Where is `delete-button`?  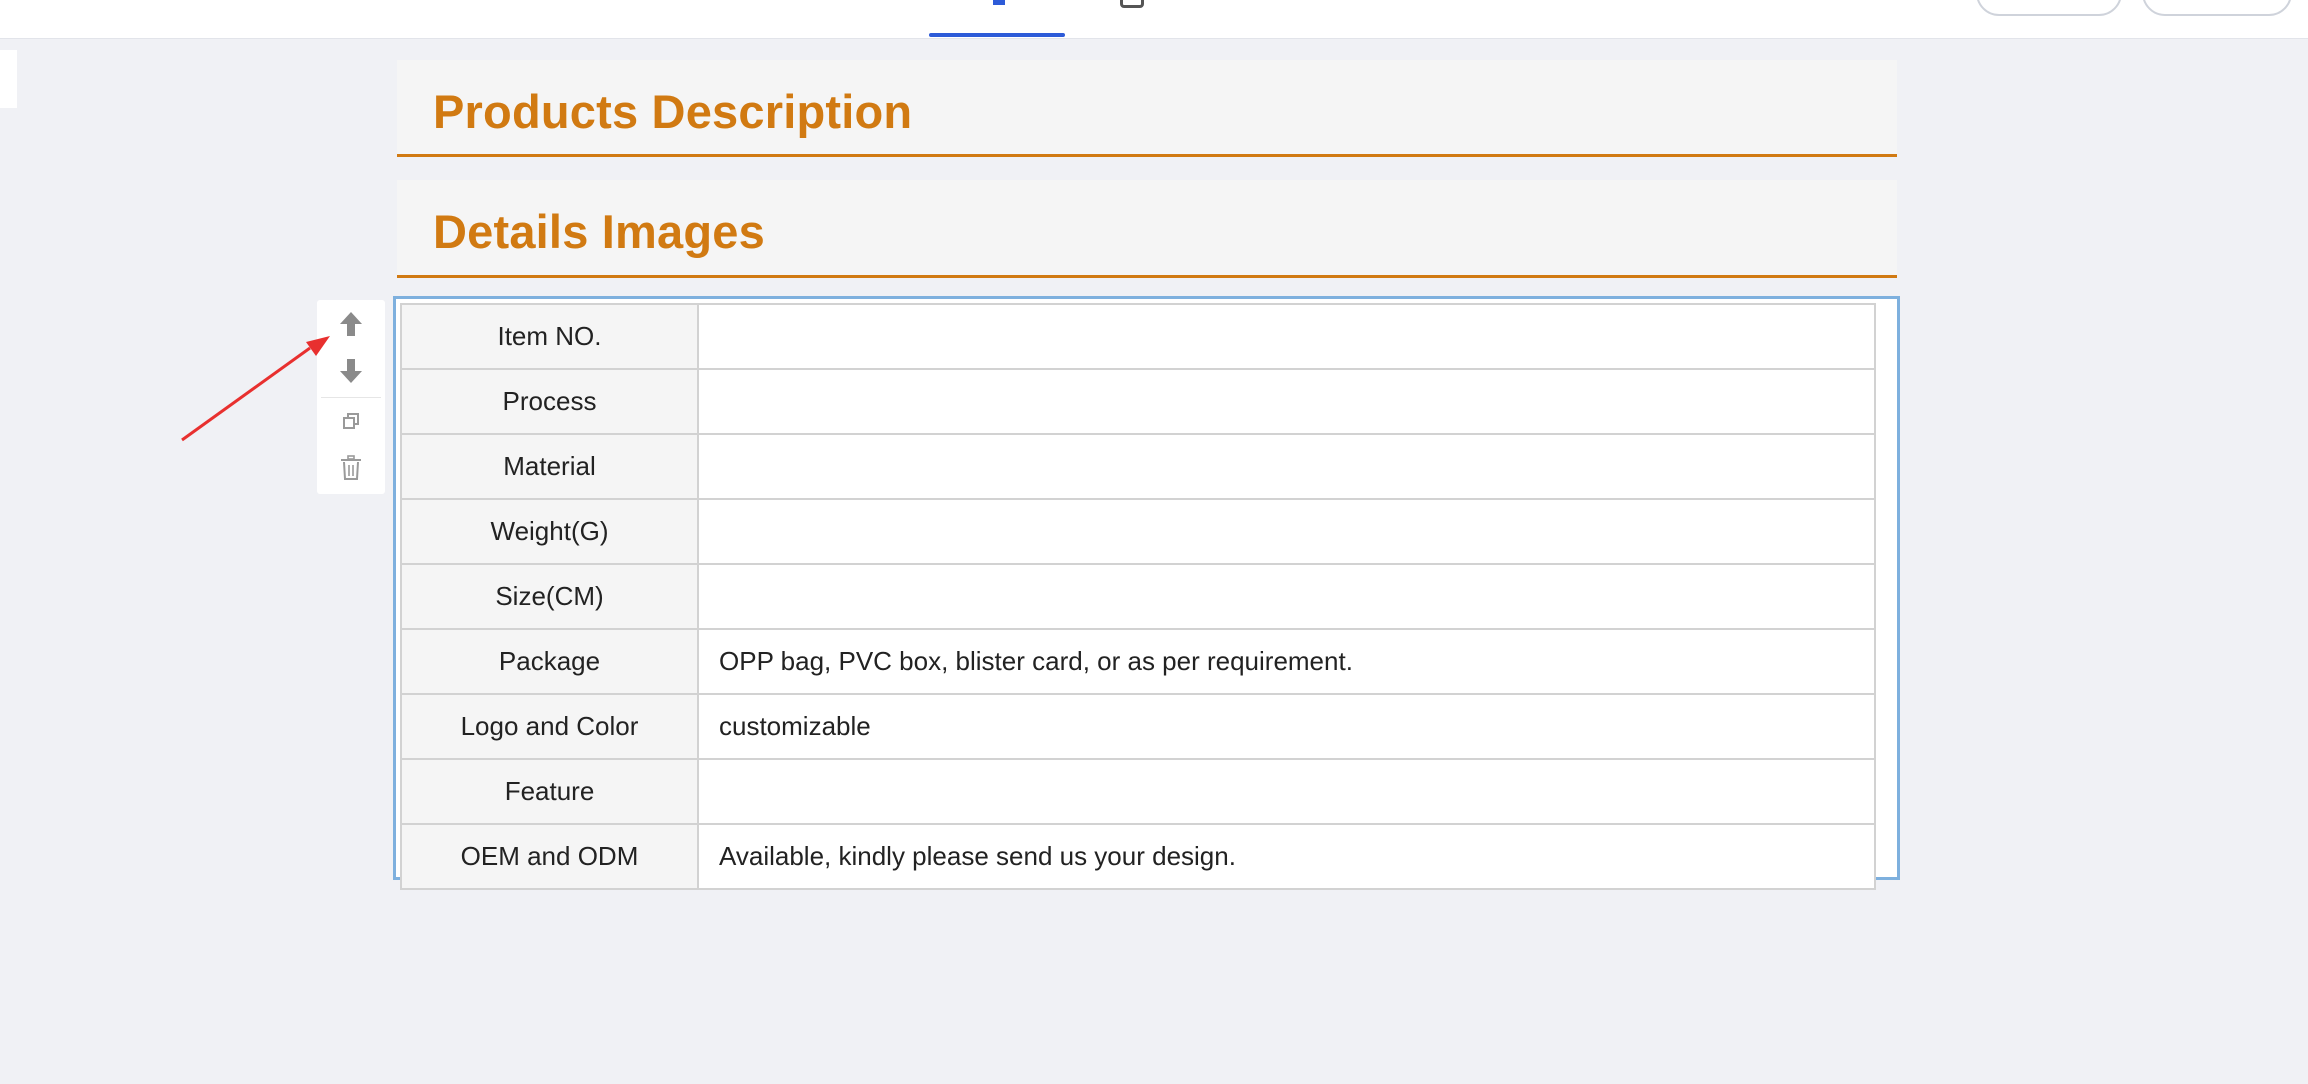 delete-button is located at coordinates (351, 468).